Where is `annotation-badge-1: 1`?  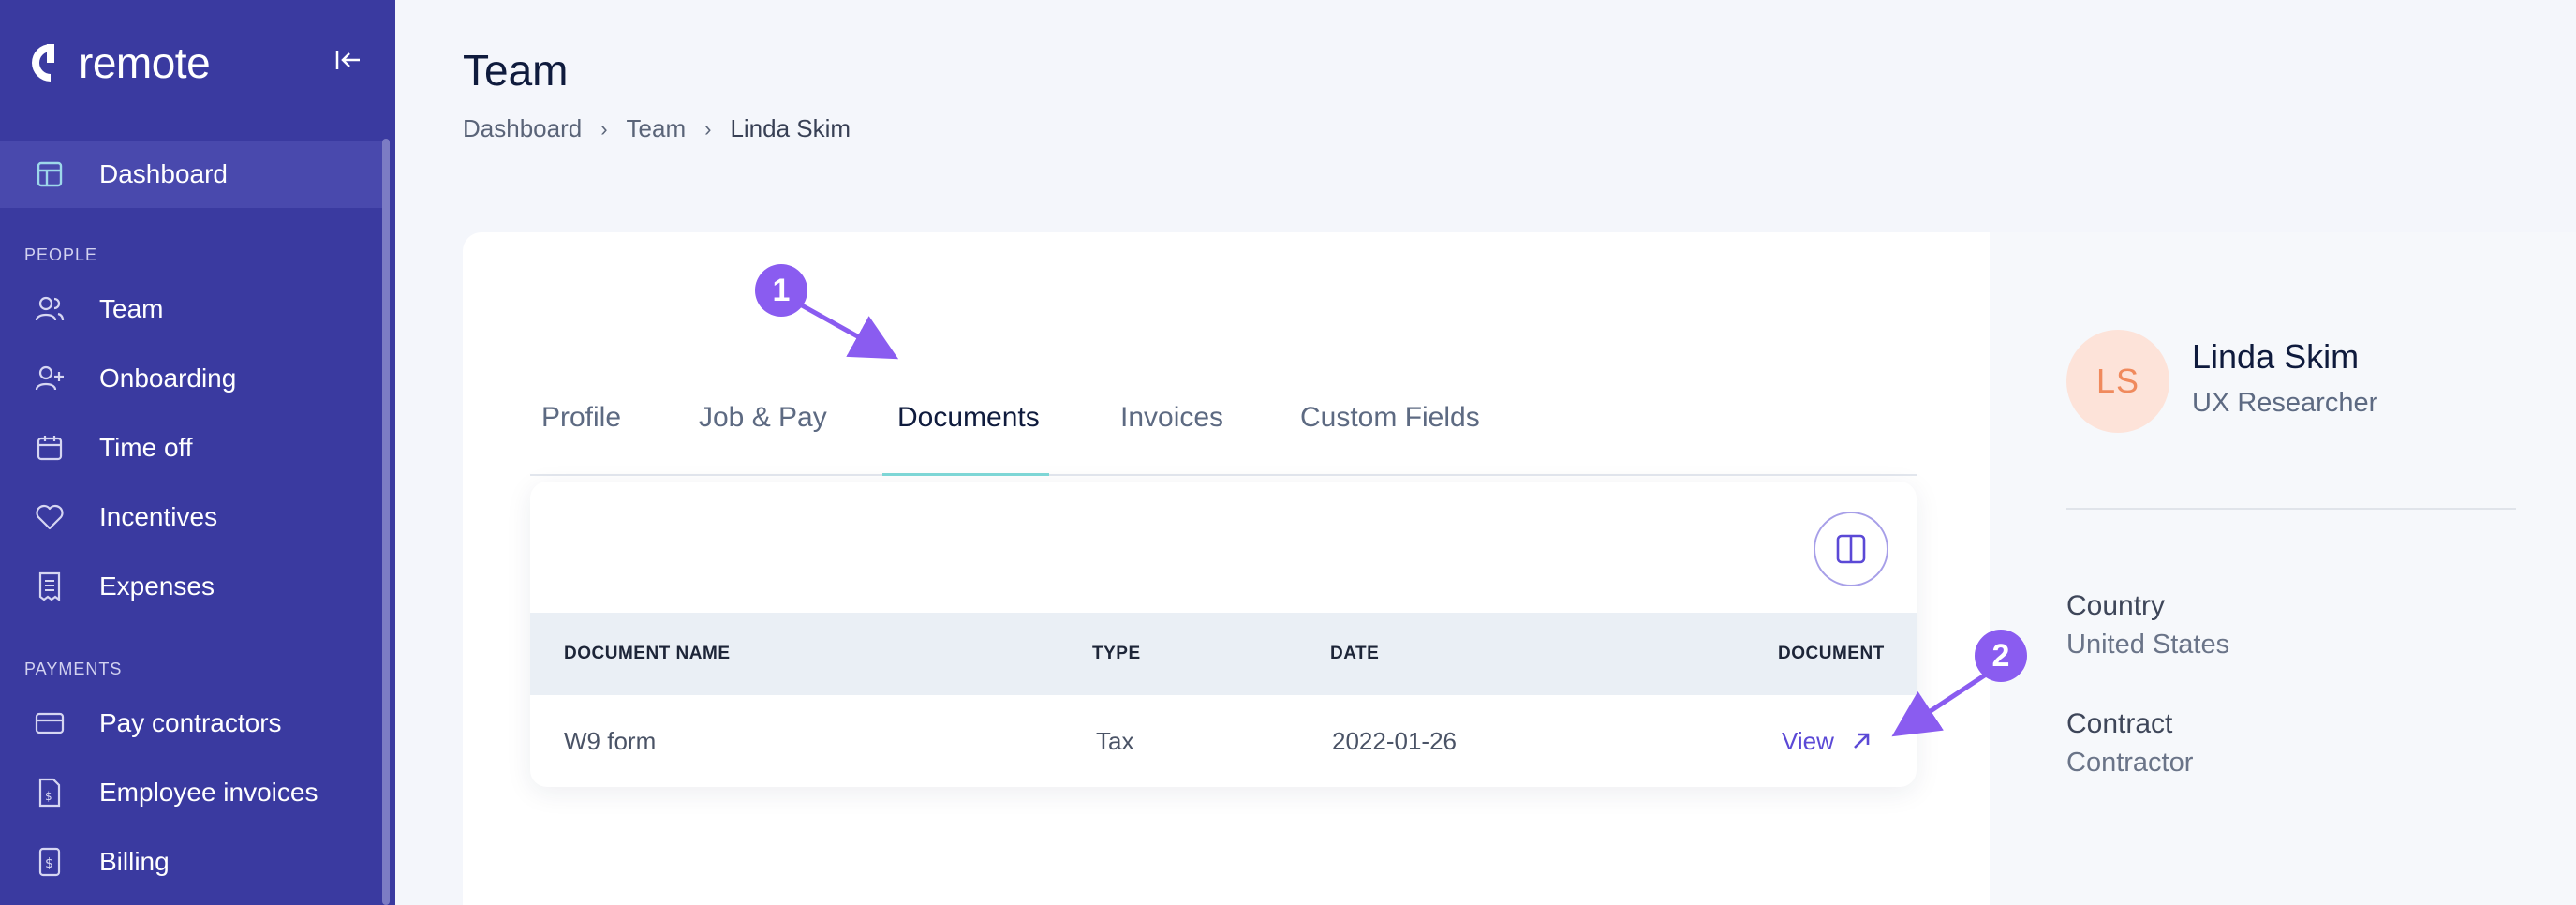 annotation-badge-1: 1 is located at coordinates (781, 290).